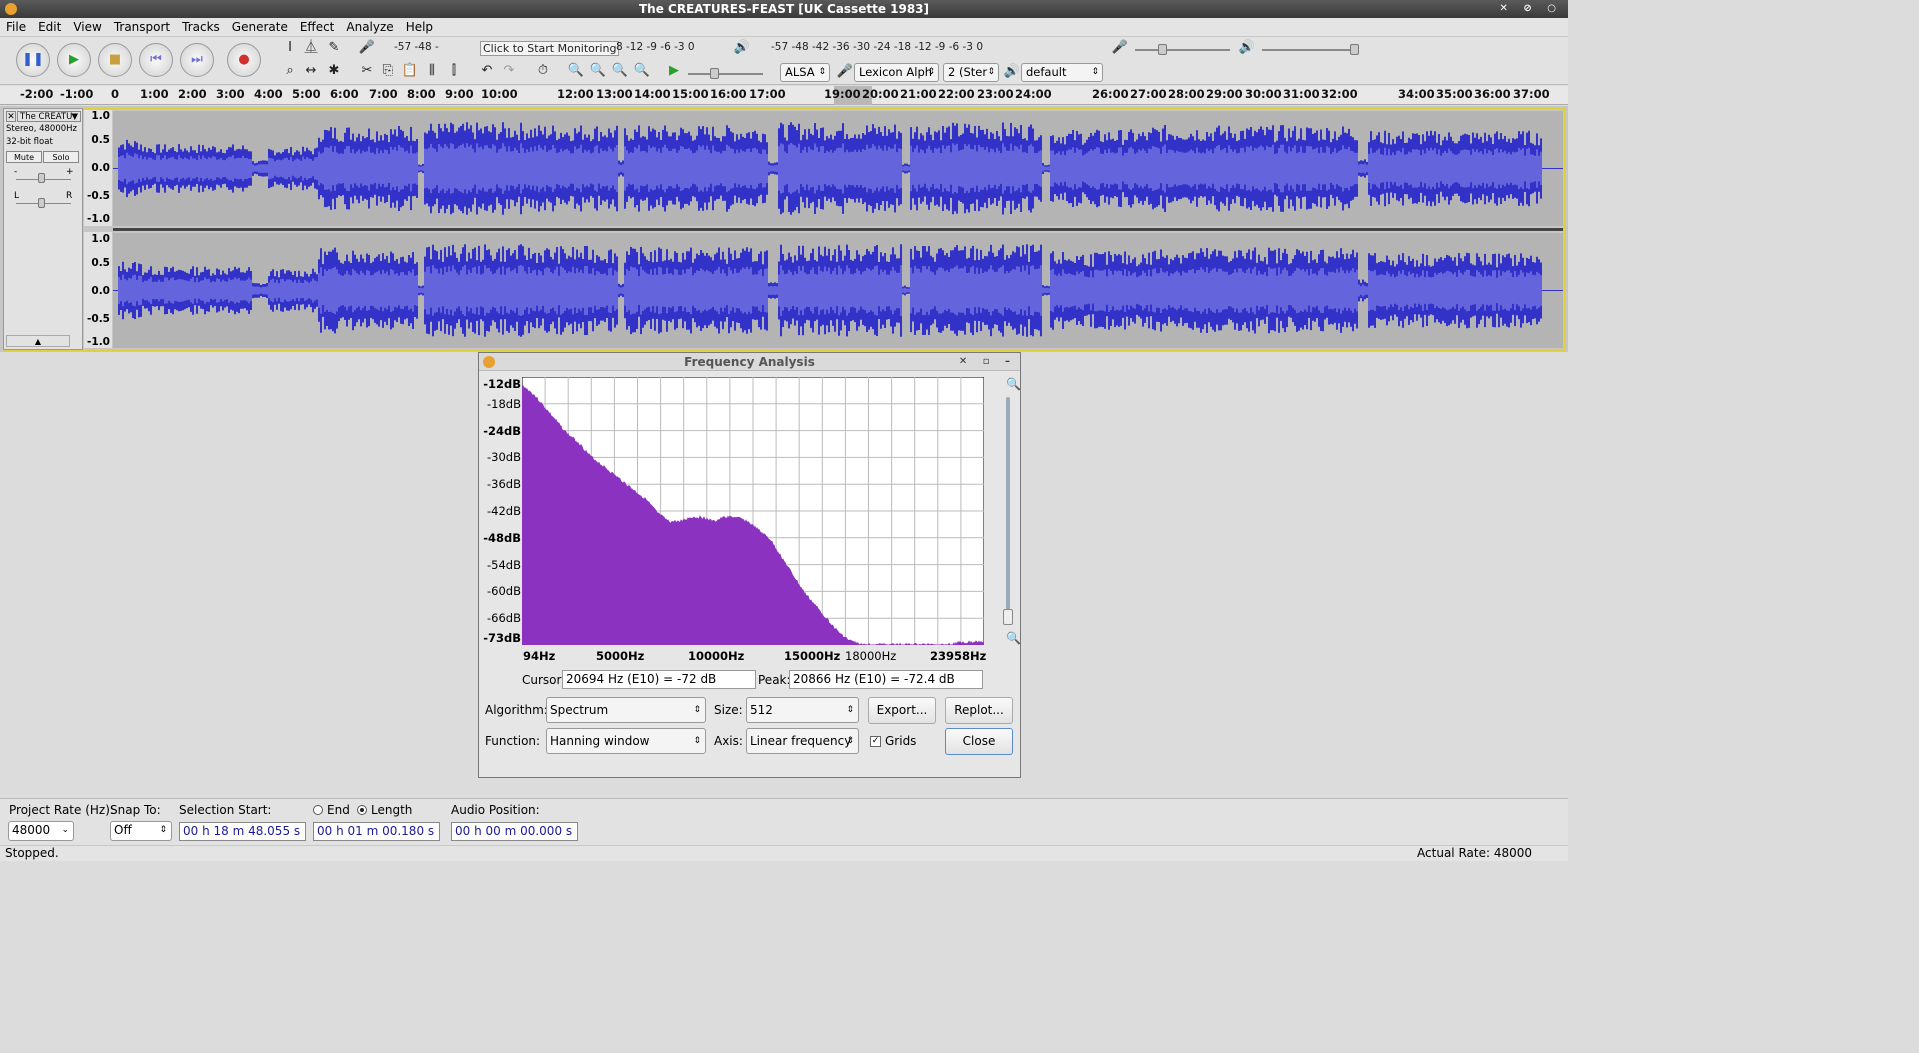 The image size is (1919, 1053). I want to click on play-meter-icon: 🔊, so click(742, 48).